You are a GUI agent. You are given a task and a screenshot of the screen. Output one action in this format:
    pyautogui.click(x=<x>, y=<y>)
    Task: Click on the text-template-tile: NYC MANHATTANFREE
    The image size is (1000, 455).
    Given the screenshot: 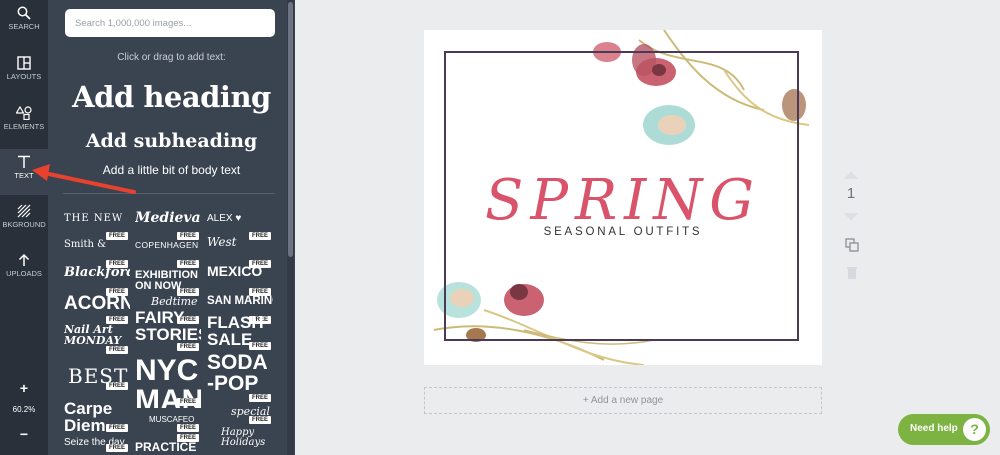 What is the action you would take?
    pyautogui.click(x=168, y=382)
    